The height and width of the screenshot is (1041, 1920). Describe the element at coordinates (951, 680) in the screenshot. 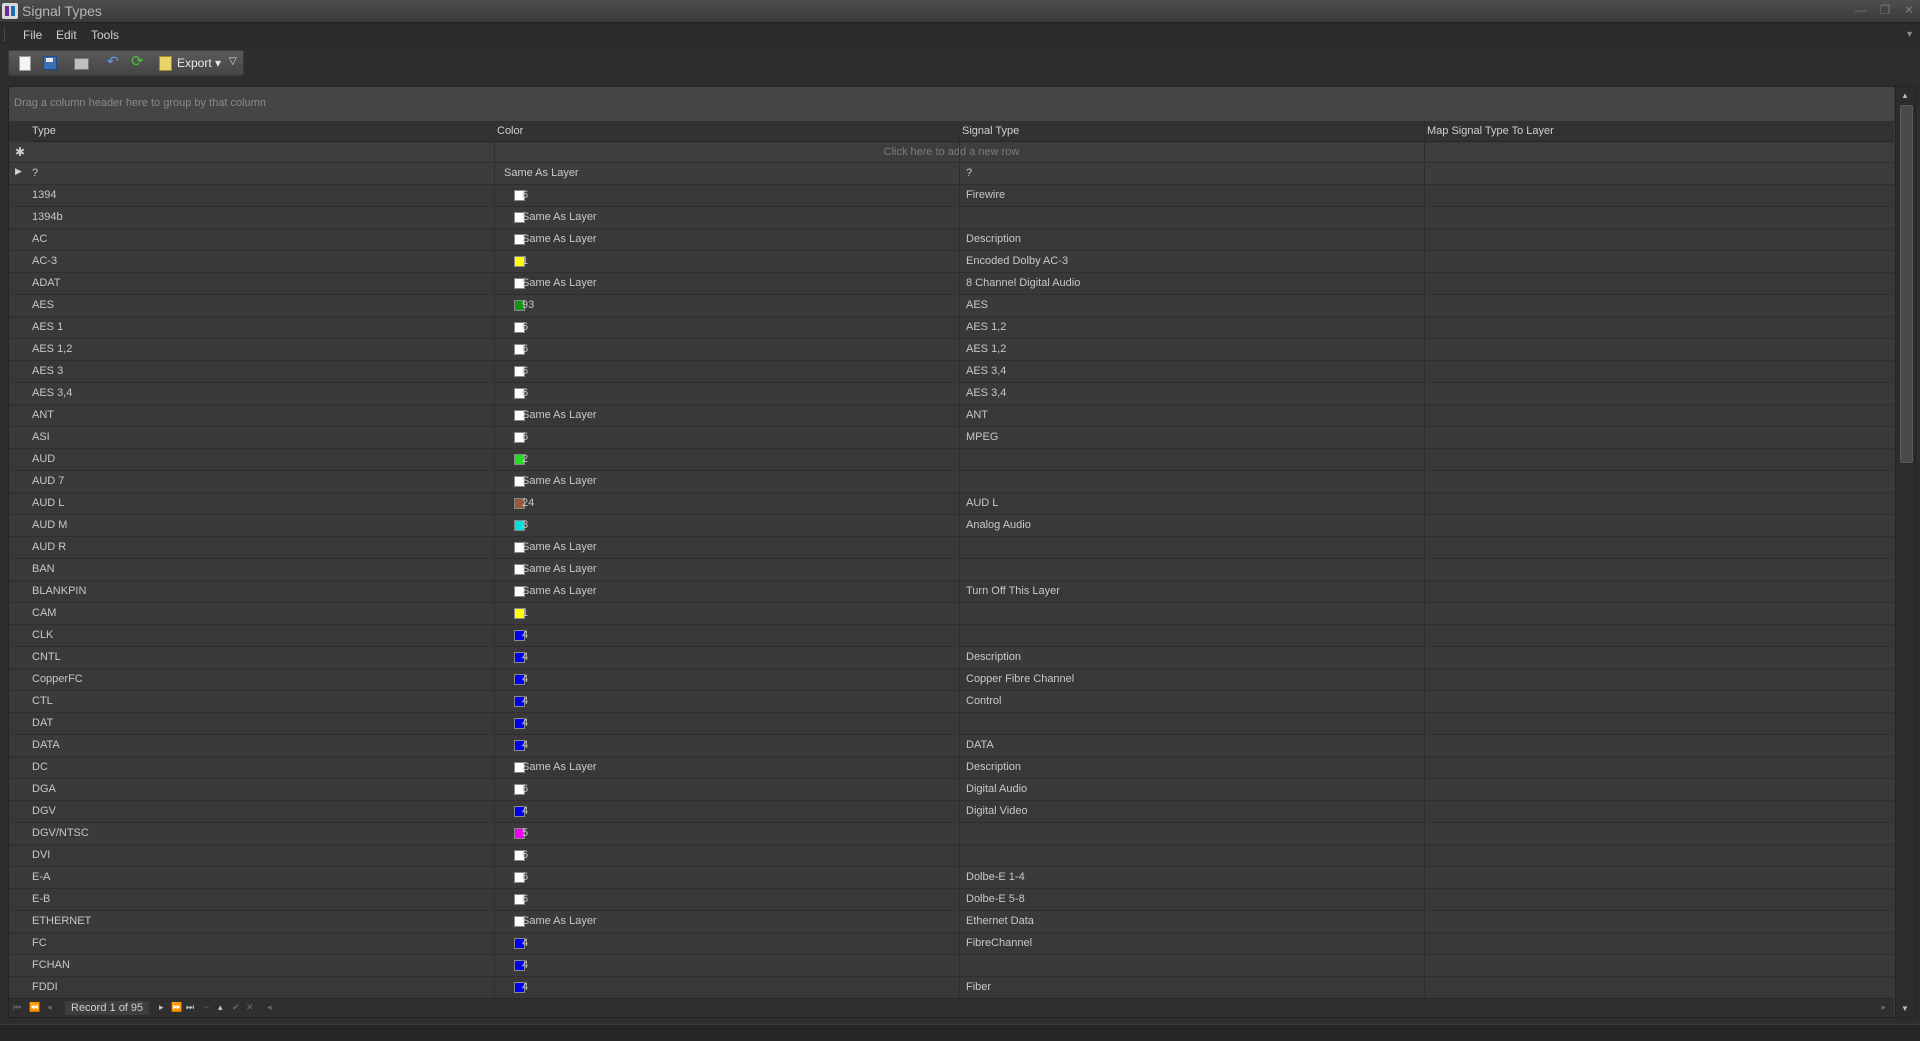

I see `table-row: CopperFC 4 Copper Fibre Channel` at that location.